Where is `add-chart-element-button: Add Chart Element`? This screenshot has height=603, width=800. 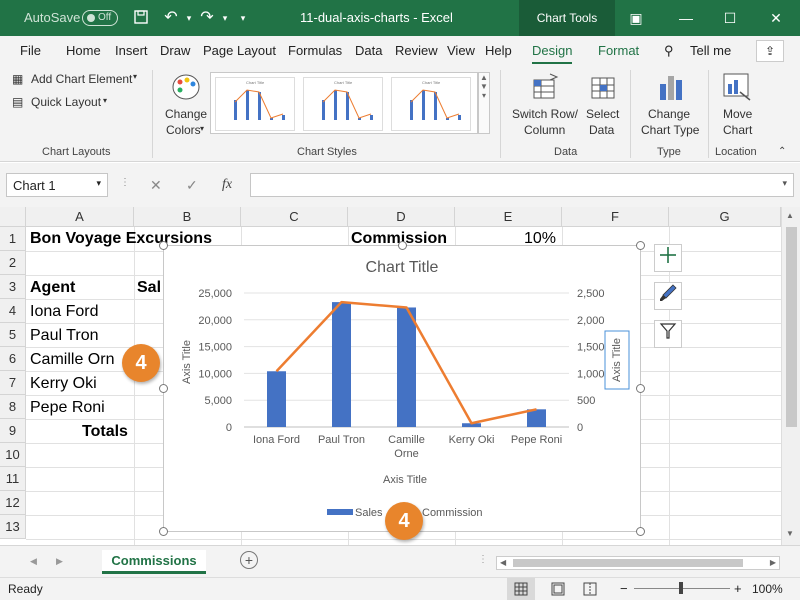
add-chart-element-button: Add Chart Element is located at coordinates (81, 79).